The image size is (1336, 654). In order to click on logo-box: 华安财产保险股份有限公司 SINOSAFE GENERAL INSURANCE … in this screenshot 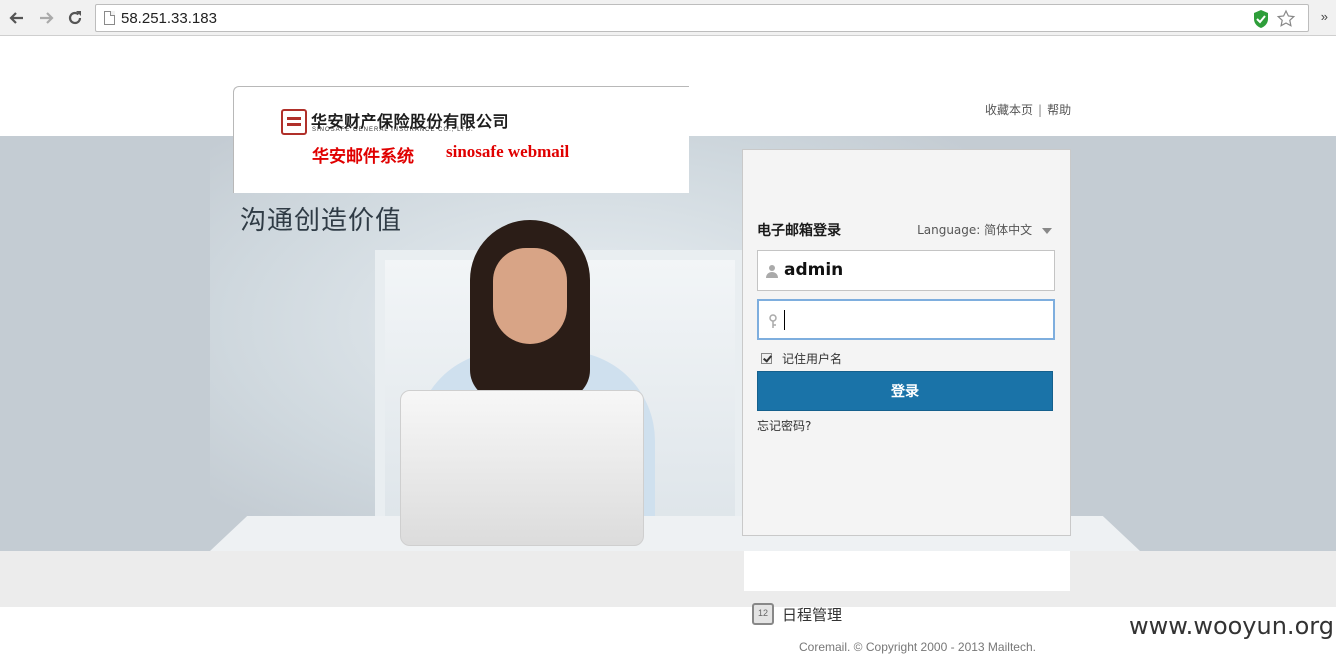, I will do `click(461, 139)`.